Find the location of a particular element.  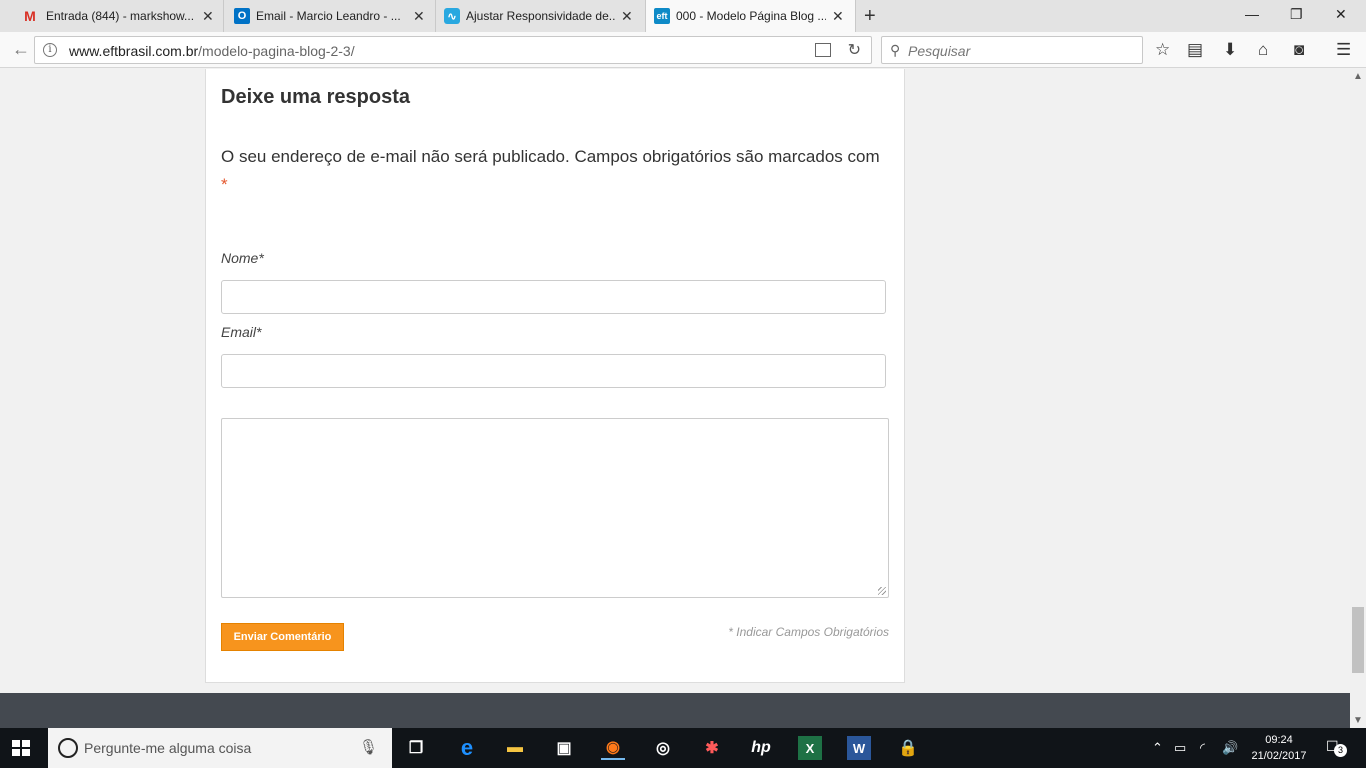

email-field is located at coordinates (553, 371).